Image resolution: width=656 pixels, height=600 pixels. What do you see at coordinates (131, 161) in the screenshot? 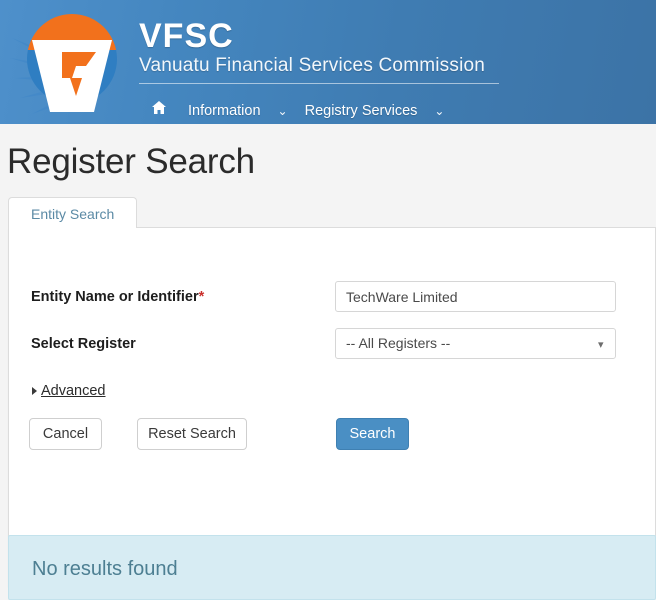
I see `page-title: Register Search` at bounding box center [131, 161].